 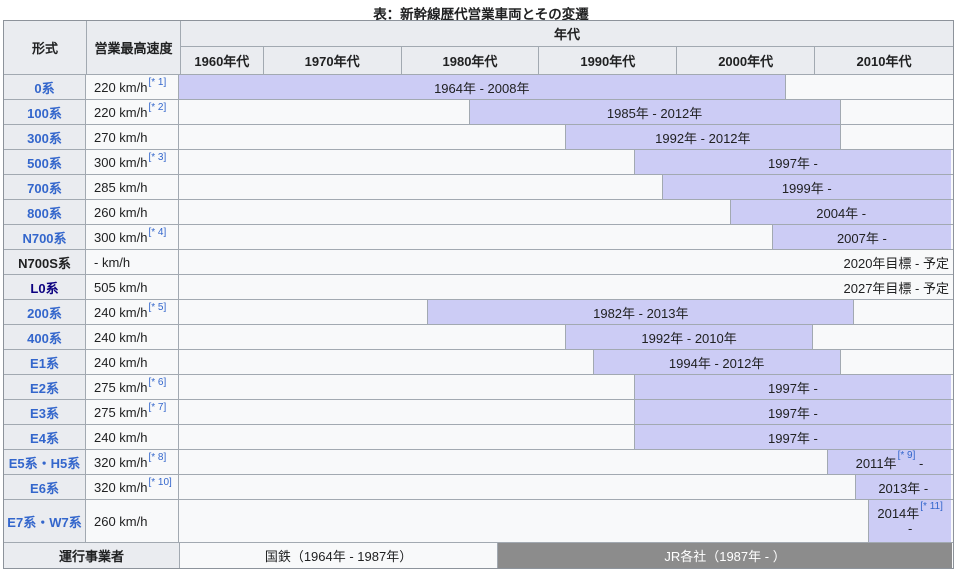 I want to click on table-row: E3系 275 km/h [* 7] 1997年 -, so click(x=478, y=412).